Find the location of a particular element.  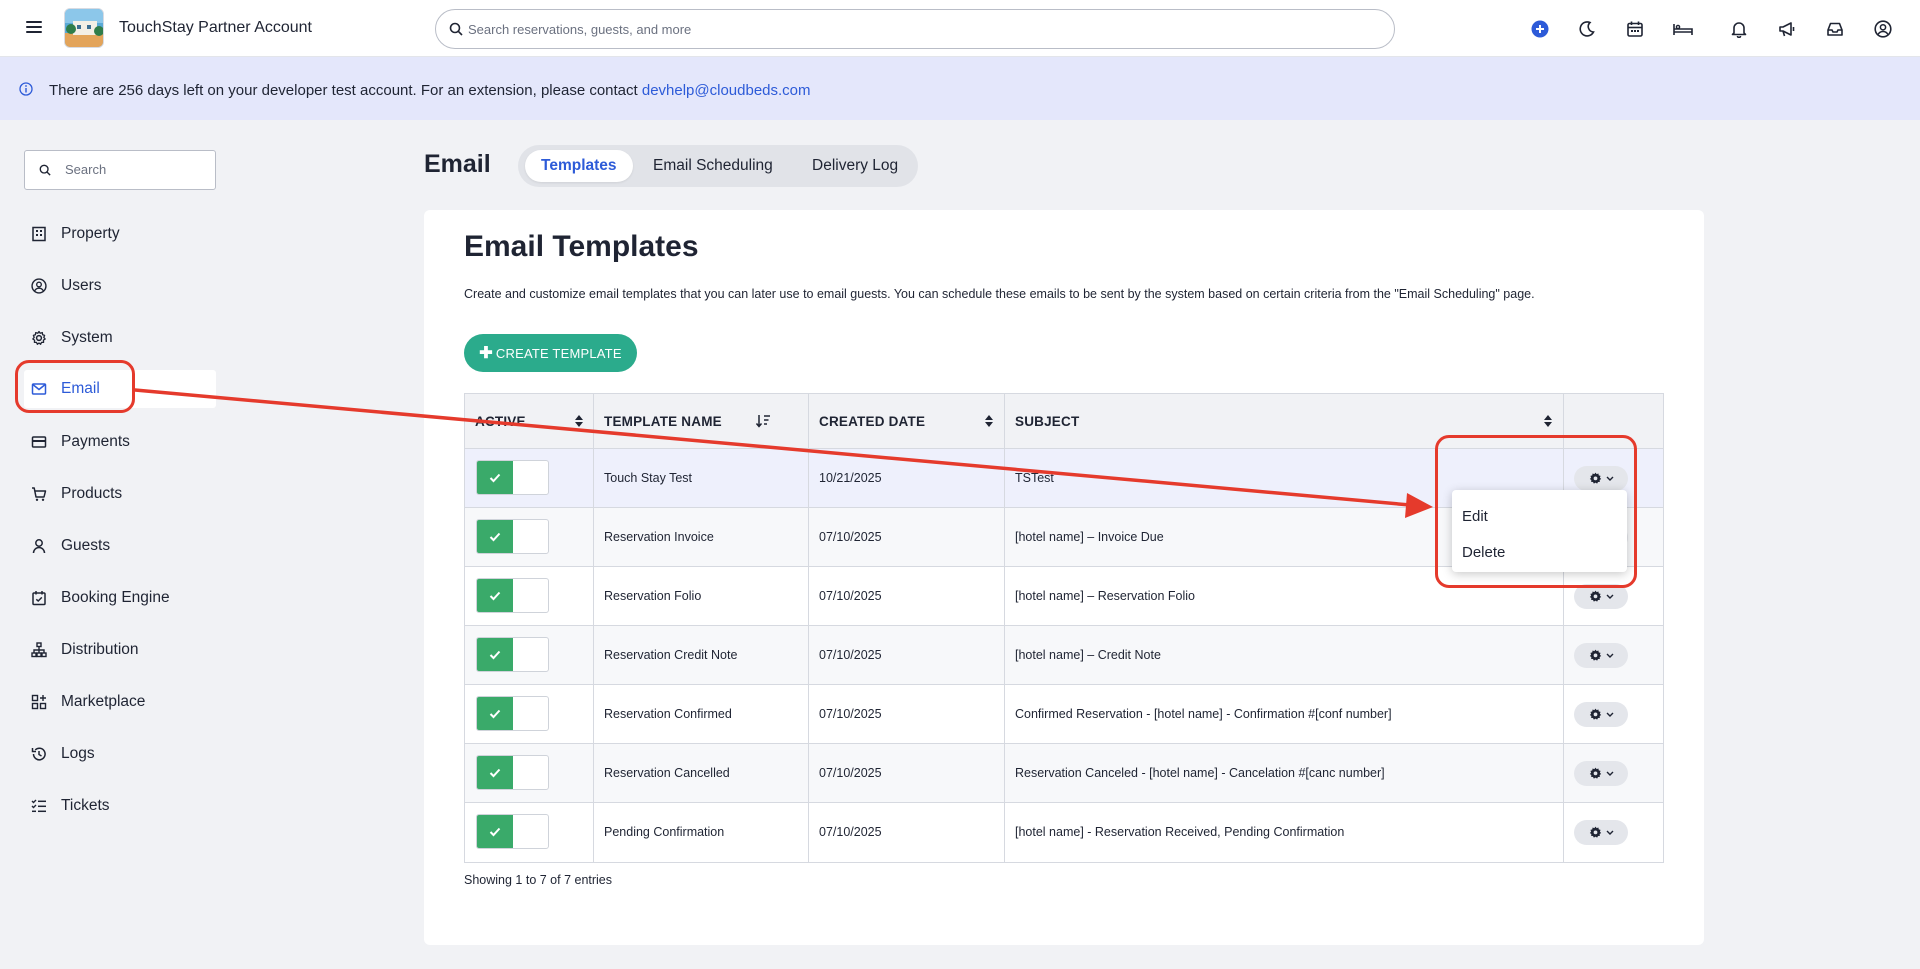

sidebar-item-label: Payments is located at coordinates (95, 441).